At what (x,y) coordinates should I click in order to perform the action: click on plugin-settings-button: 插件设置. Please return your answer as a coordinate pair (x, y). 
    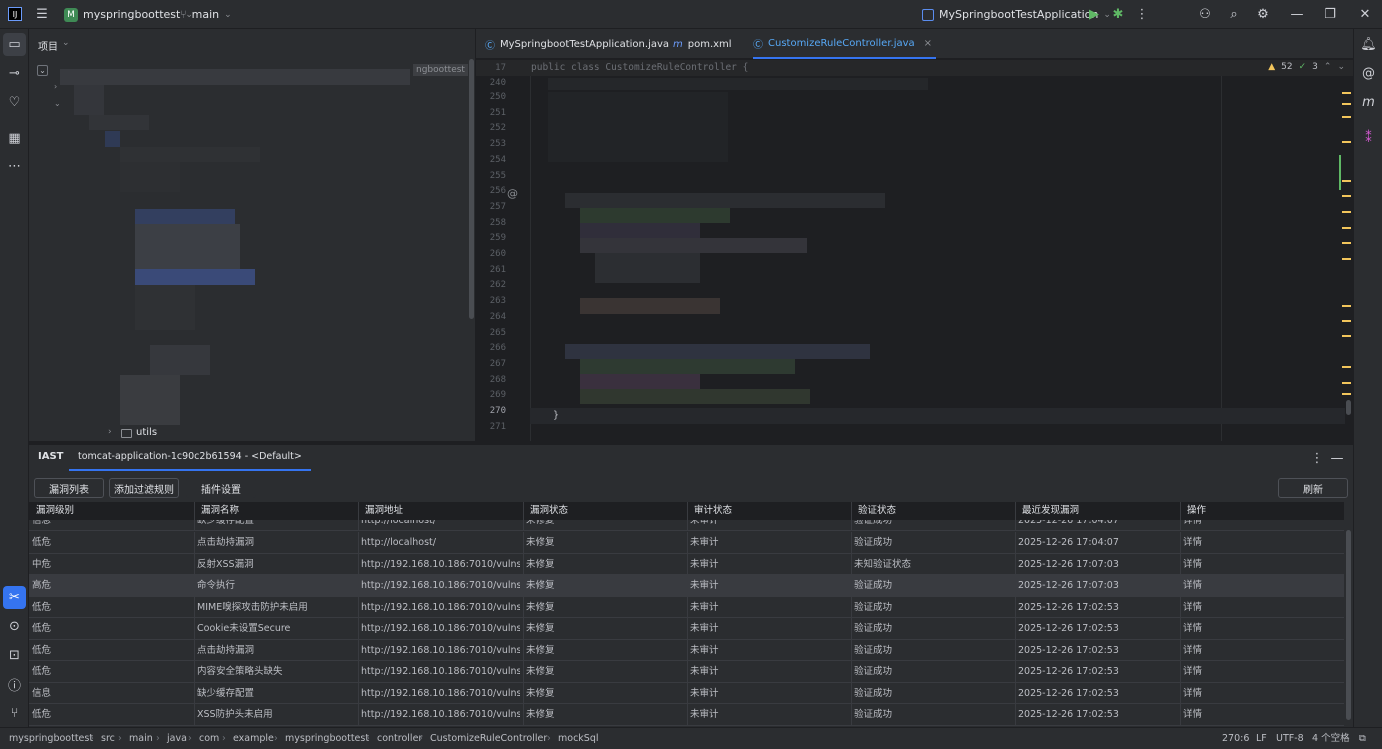
    Looking at the image, I should click on (221, 488).